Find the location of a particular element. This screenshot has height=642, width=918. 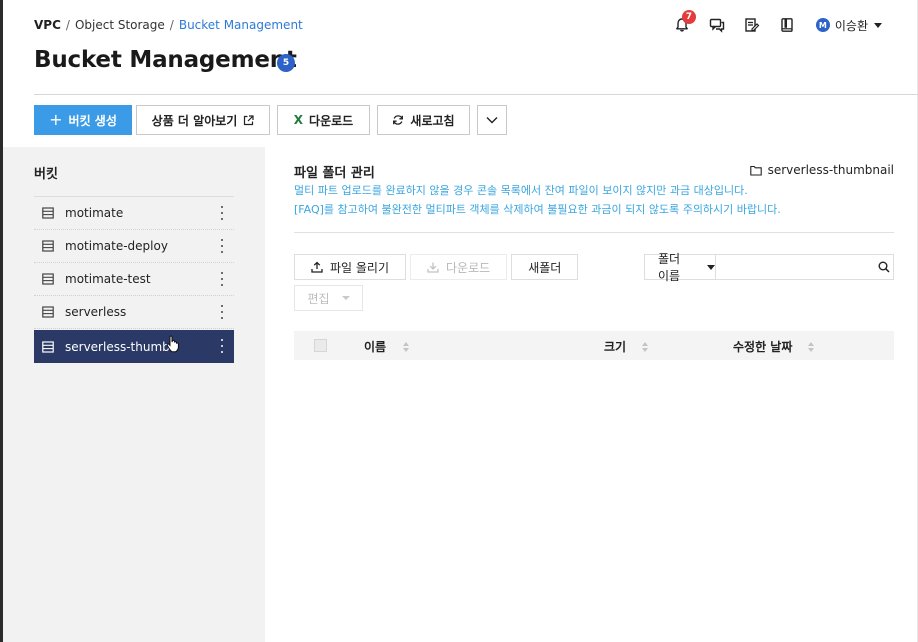

column-modified: 수정한 날짜 is located at coordinates (774, 346).